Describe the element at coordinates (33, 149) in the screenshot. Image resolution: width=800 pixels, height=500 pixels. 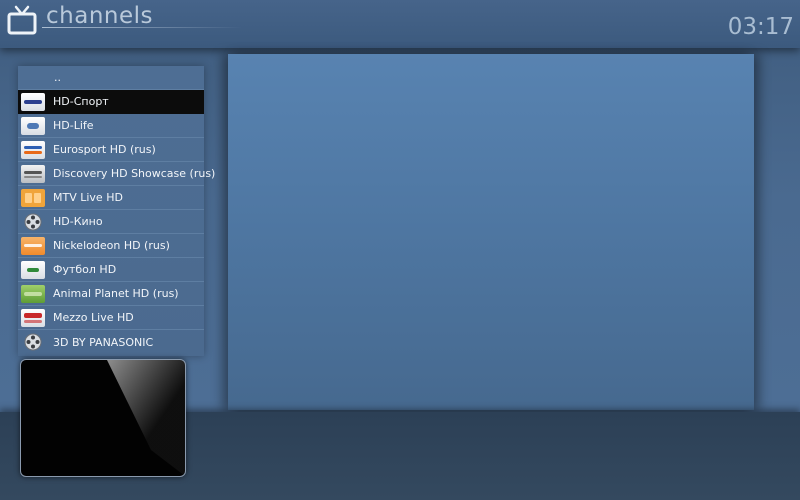
I see `eurosport-logo-icon` at that location.